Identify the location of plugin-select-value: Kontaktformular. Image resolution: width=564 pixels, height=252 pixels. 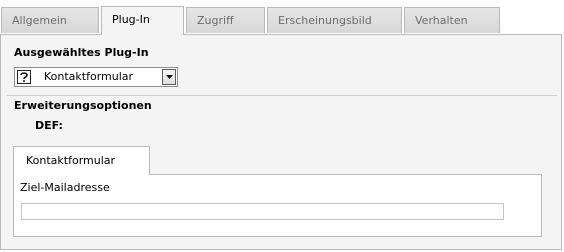
(89, 76).